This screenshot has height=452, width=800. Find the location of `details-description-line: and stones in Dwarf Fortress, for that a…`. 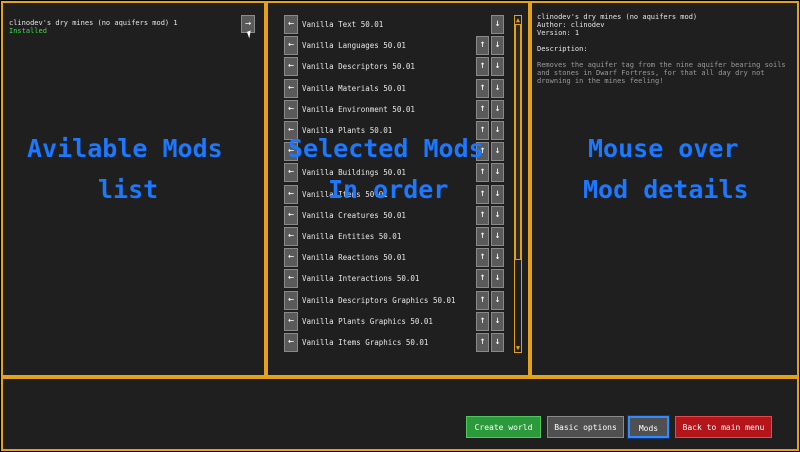

details-description-line: and stones in Dwarf Fortress, for that a… is located at coordinates (651, 73).